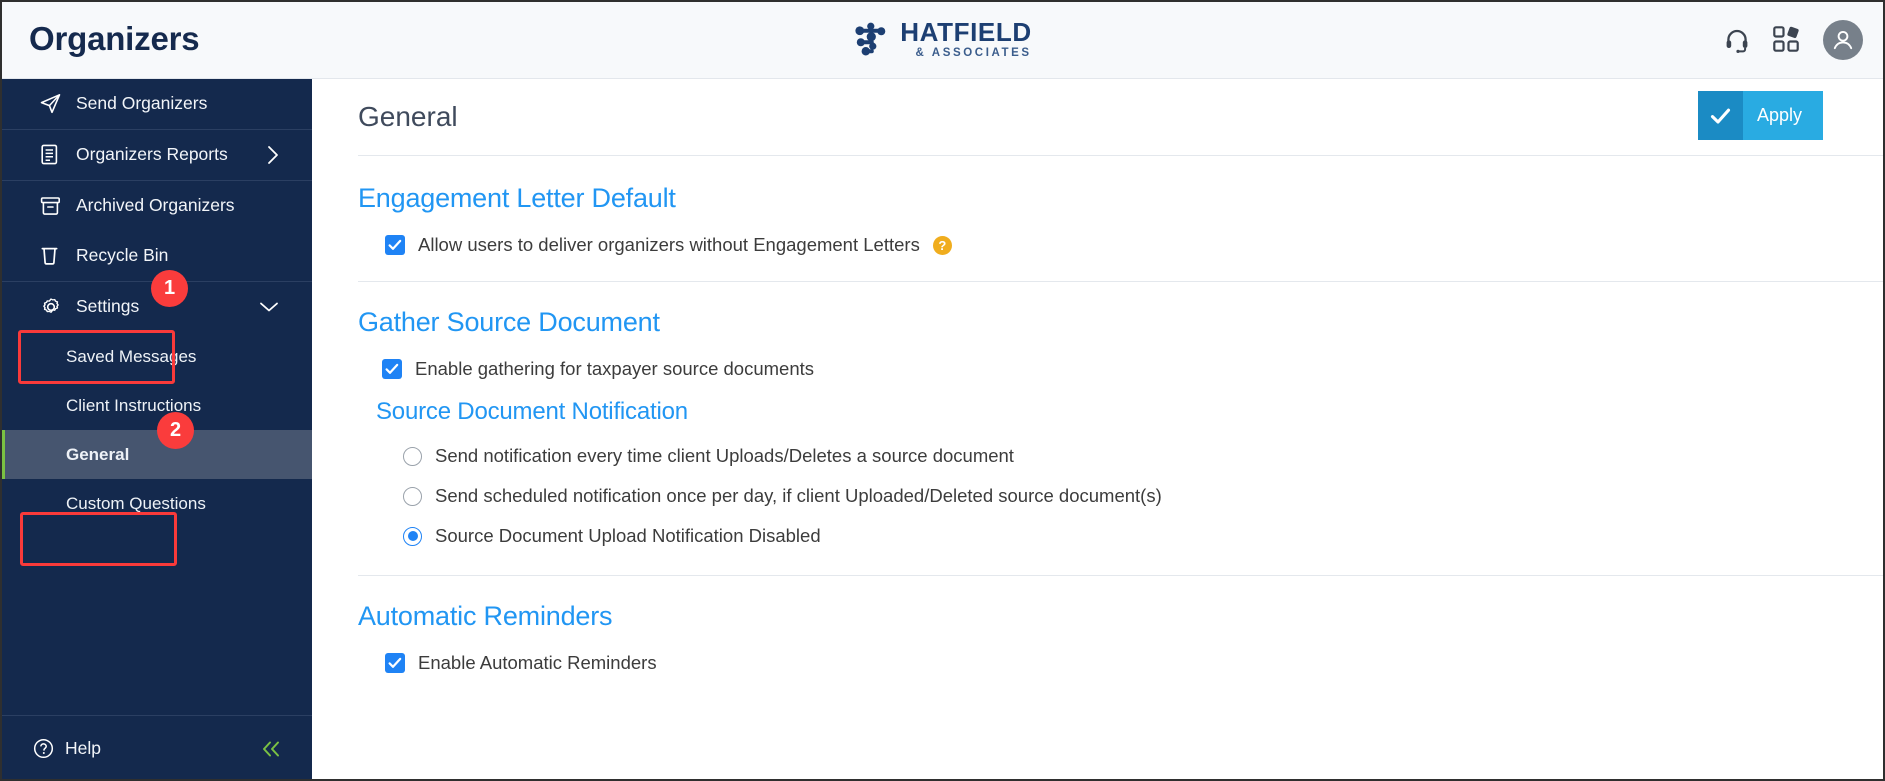  I want to click on sidebar-subitem-client-instructions: Client Instructions, so click(156, 405).